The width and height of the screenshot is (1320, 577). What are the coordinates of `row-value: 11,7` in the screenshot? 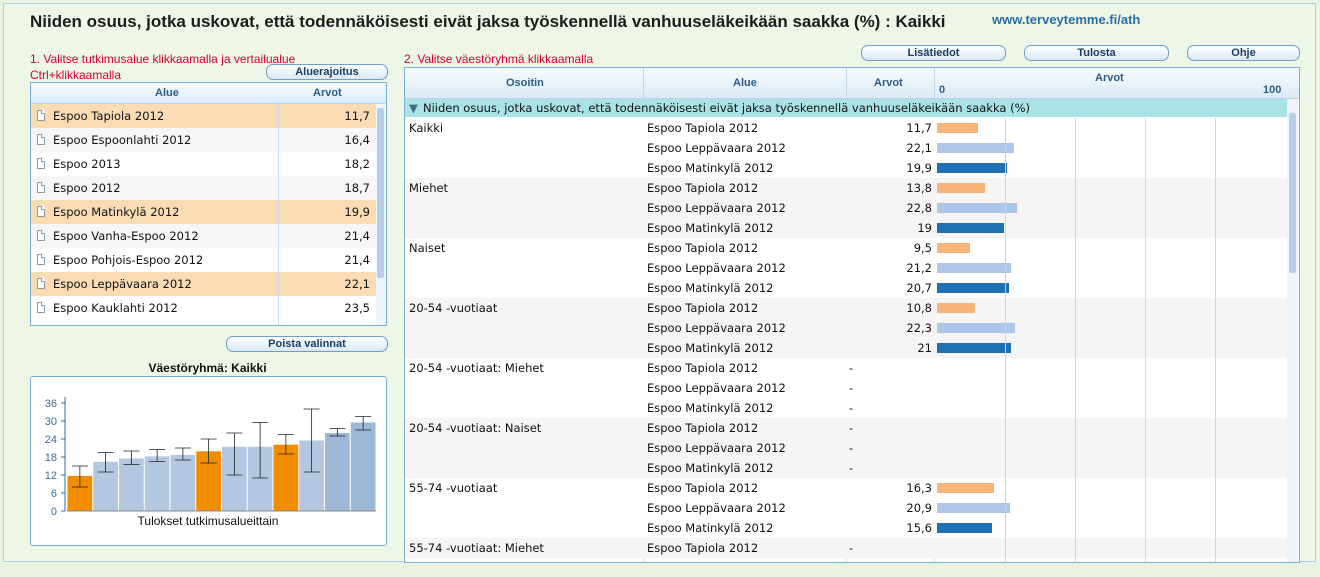 It's located at (919, 128).